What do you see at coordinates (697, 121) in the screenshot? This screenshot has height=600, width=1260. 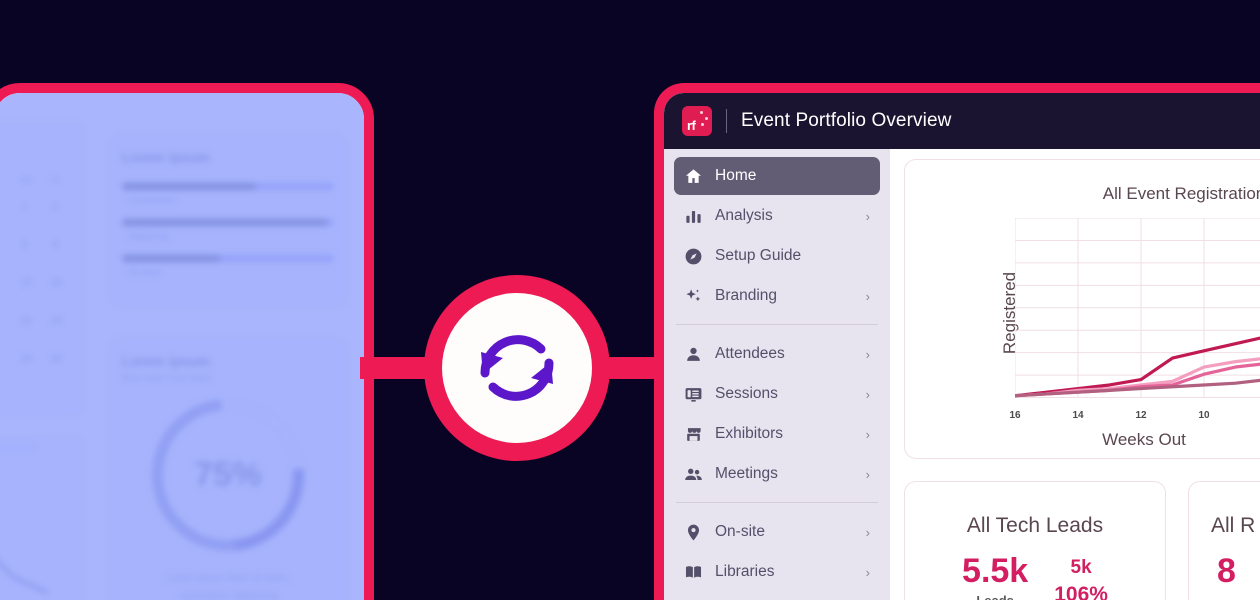 I see `brand-logo-icon: rf` at bounding box center [697, 121].